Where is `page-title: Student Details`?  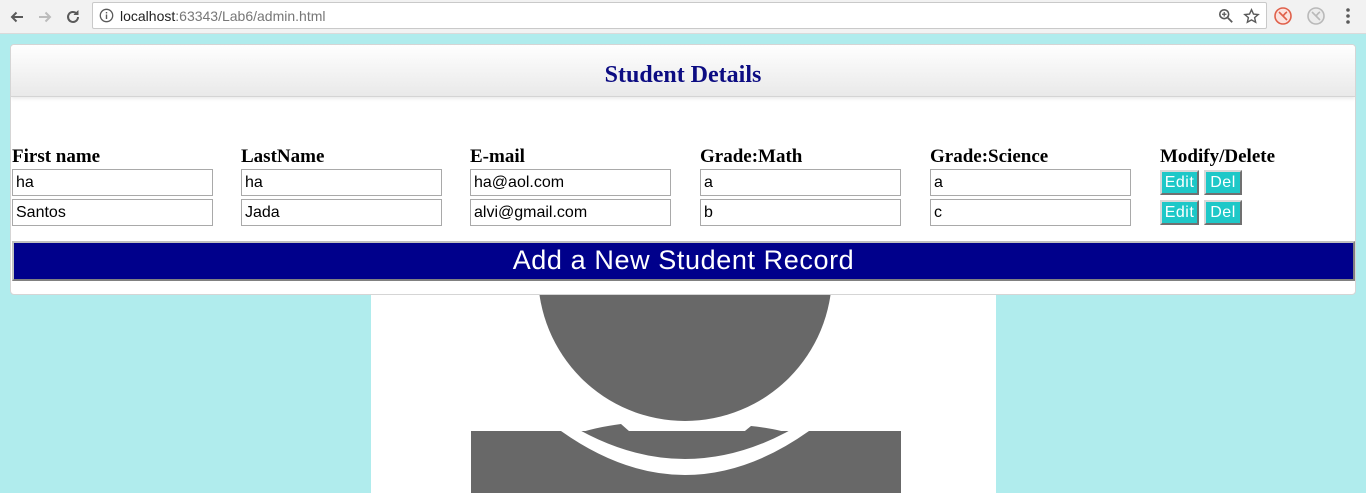
page-title: Student Details is located at coordinates (683, 75).